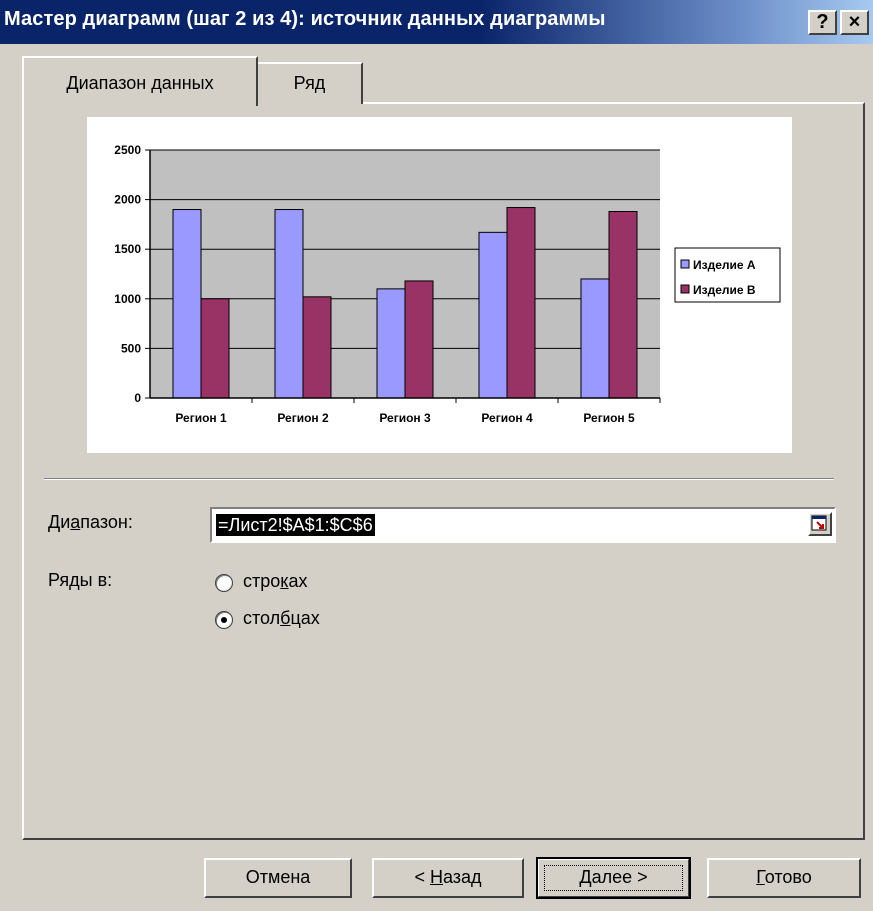  What do you see at coordinates (303, 418) in the screenshot?
I see `x-tick-label: Регион 2` at bounding box center [303, 418].